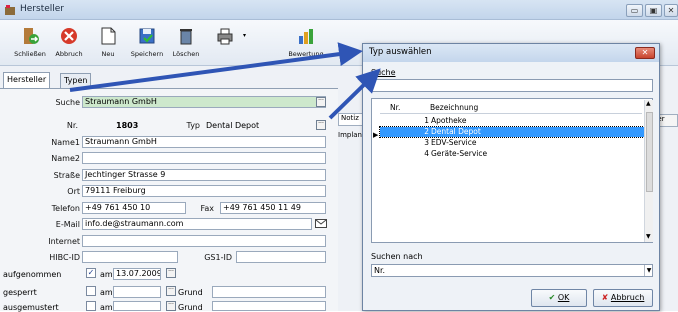 This screenshot has width=678, height=312. I want to click on annotation-arrows, so click(225, 81).